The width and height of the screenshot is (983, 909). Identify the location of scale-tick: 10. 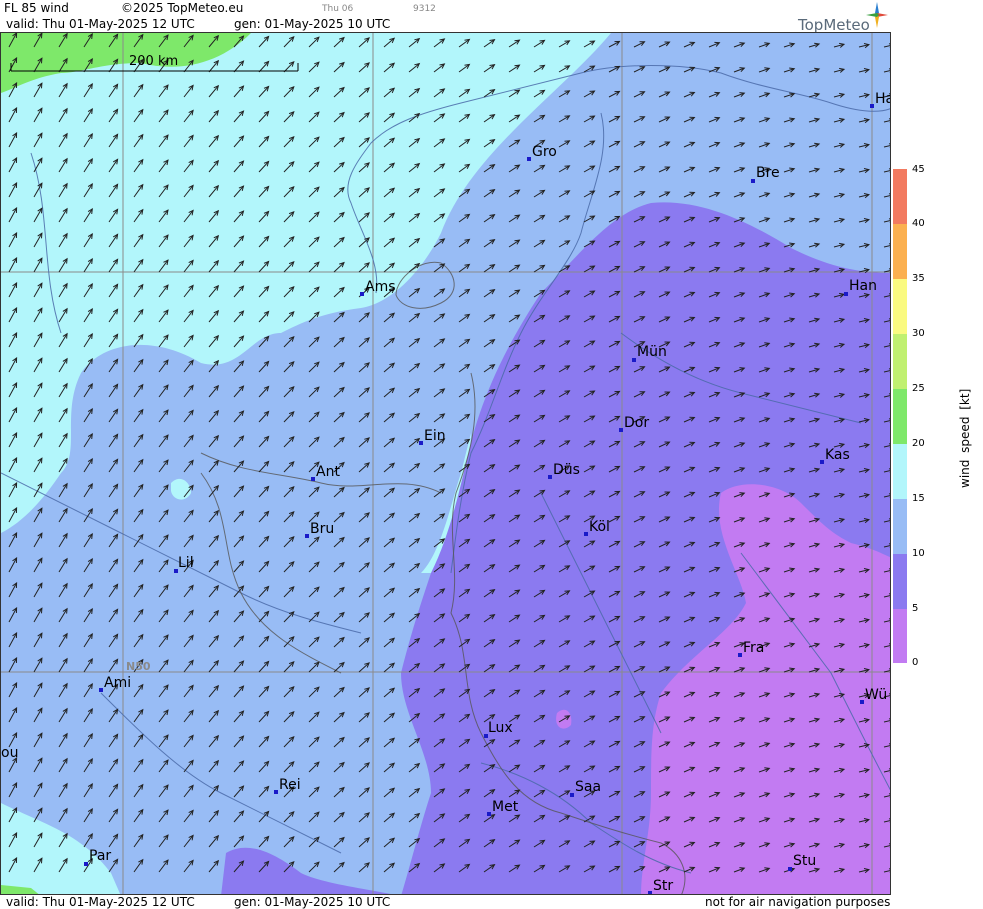
(918, 553).